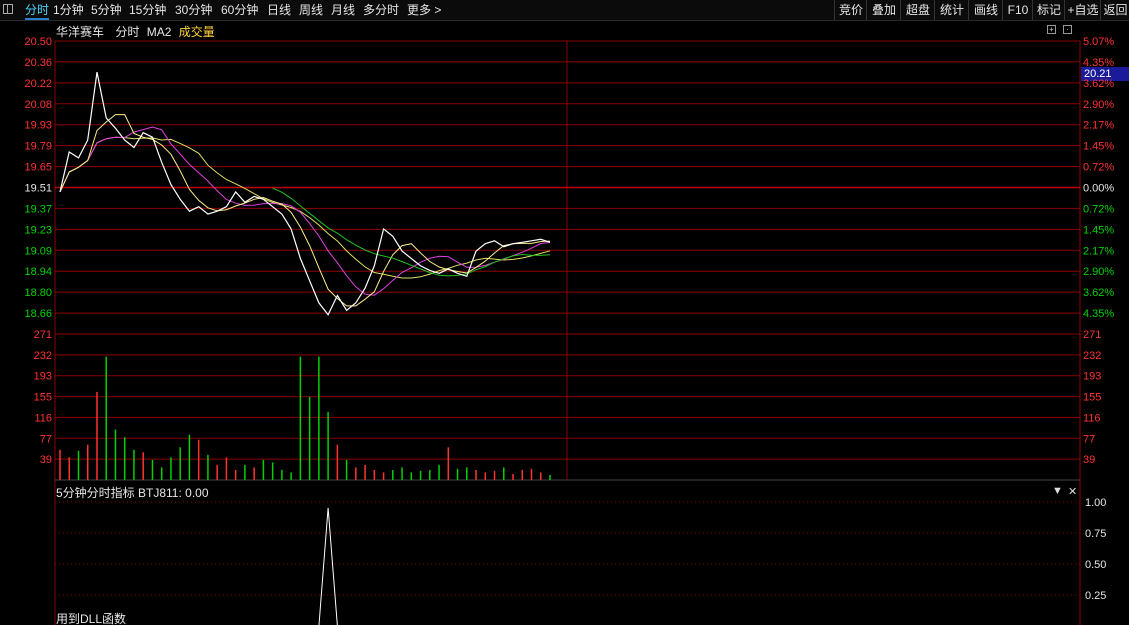 This screenshot has width=1129, height=625. I want to click on price-tick-label: 18.94, so click(38, 272).